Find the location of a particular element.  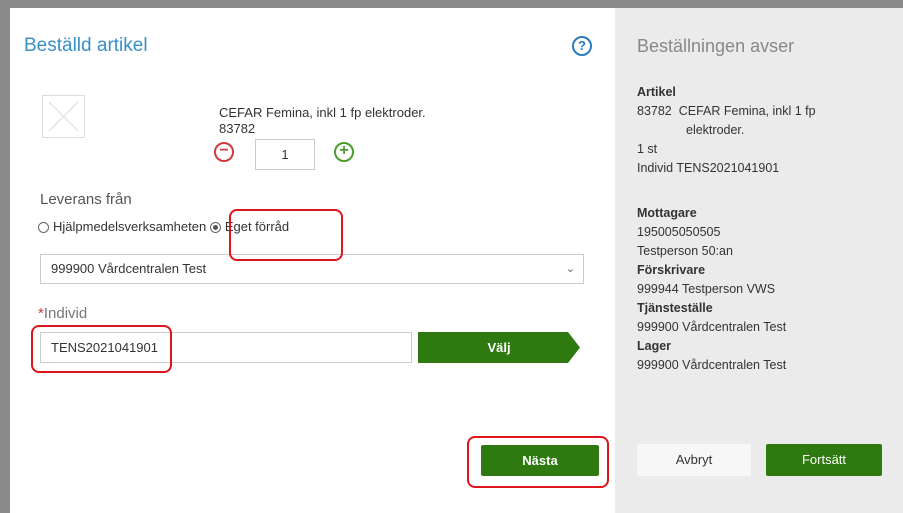

article-name: CEFAR Femina, inkl 1 fp elektroder. is located at coordinates (322, 112).